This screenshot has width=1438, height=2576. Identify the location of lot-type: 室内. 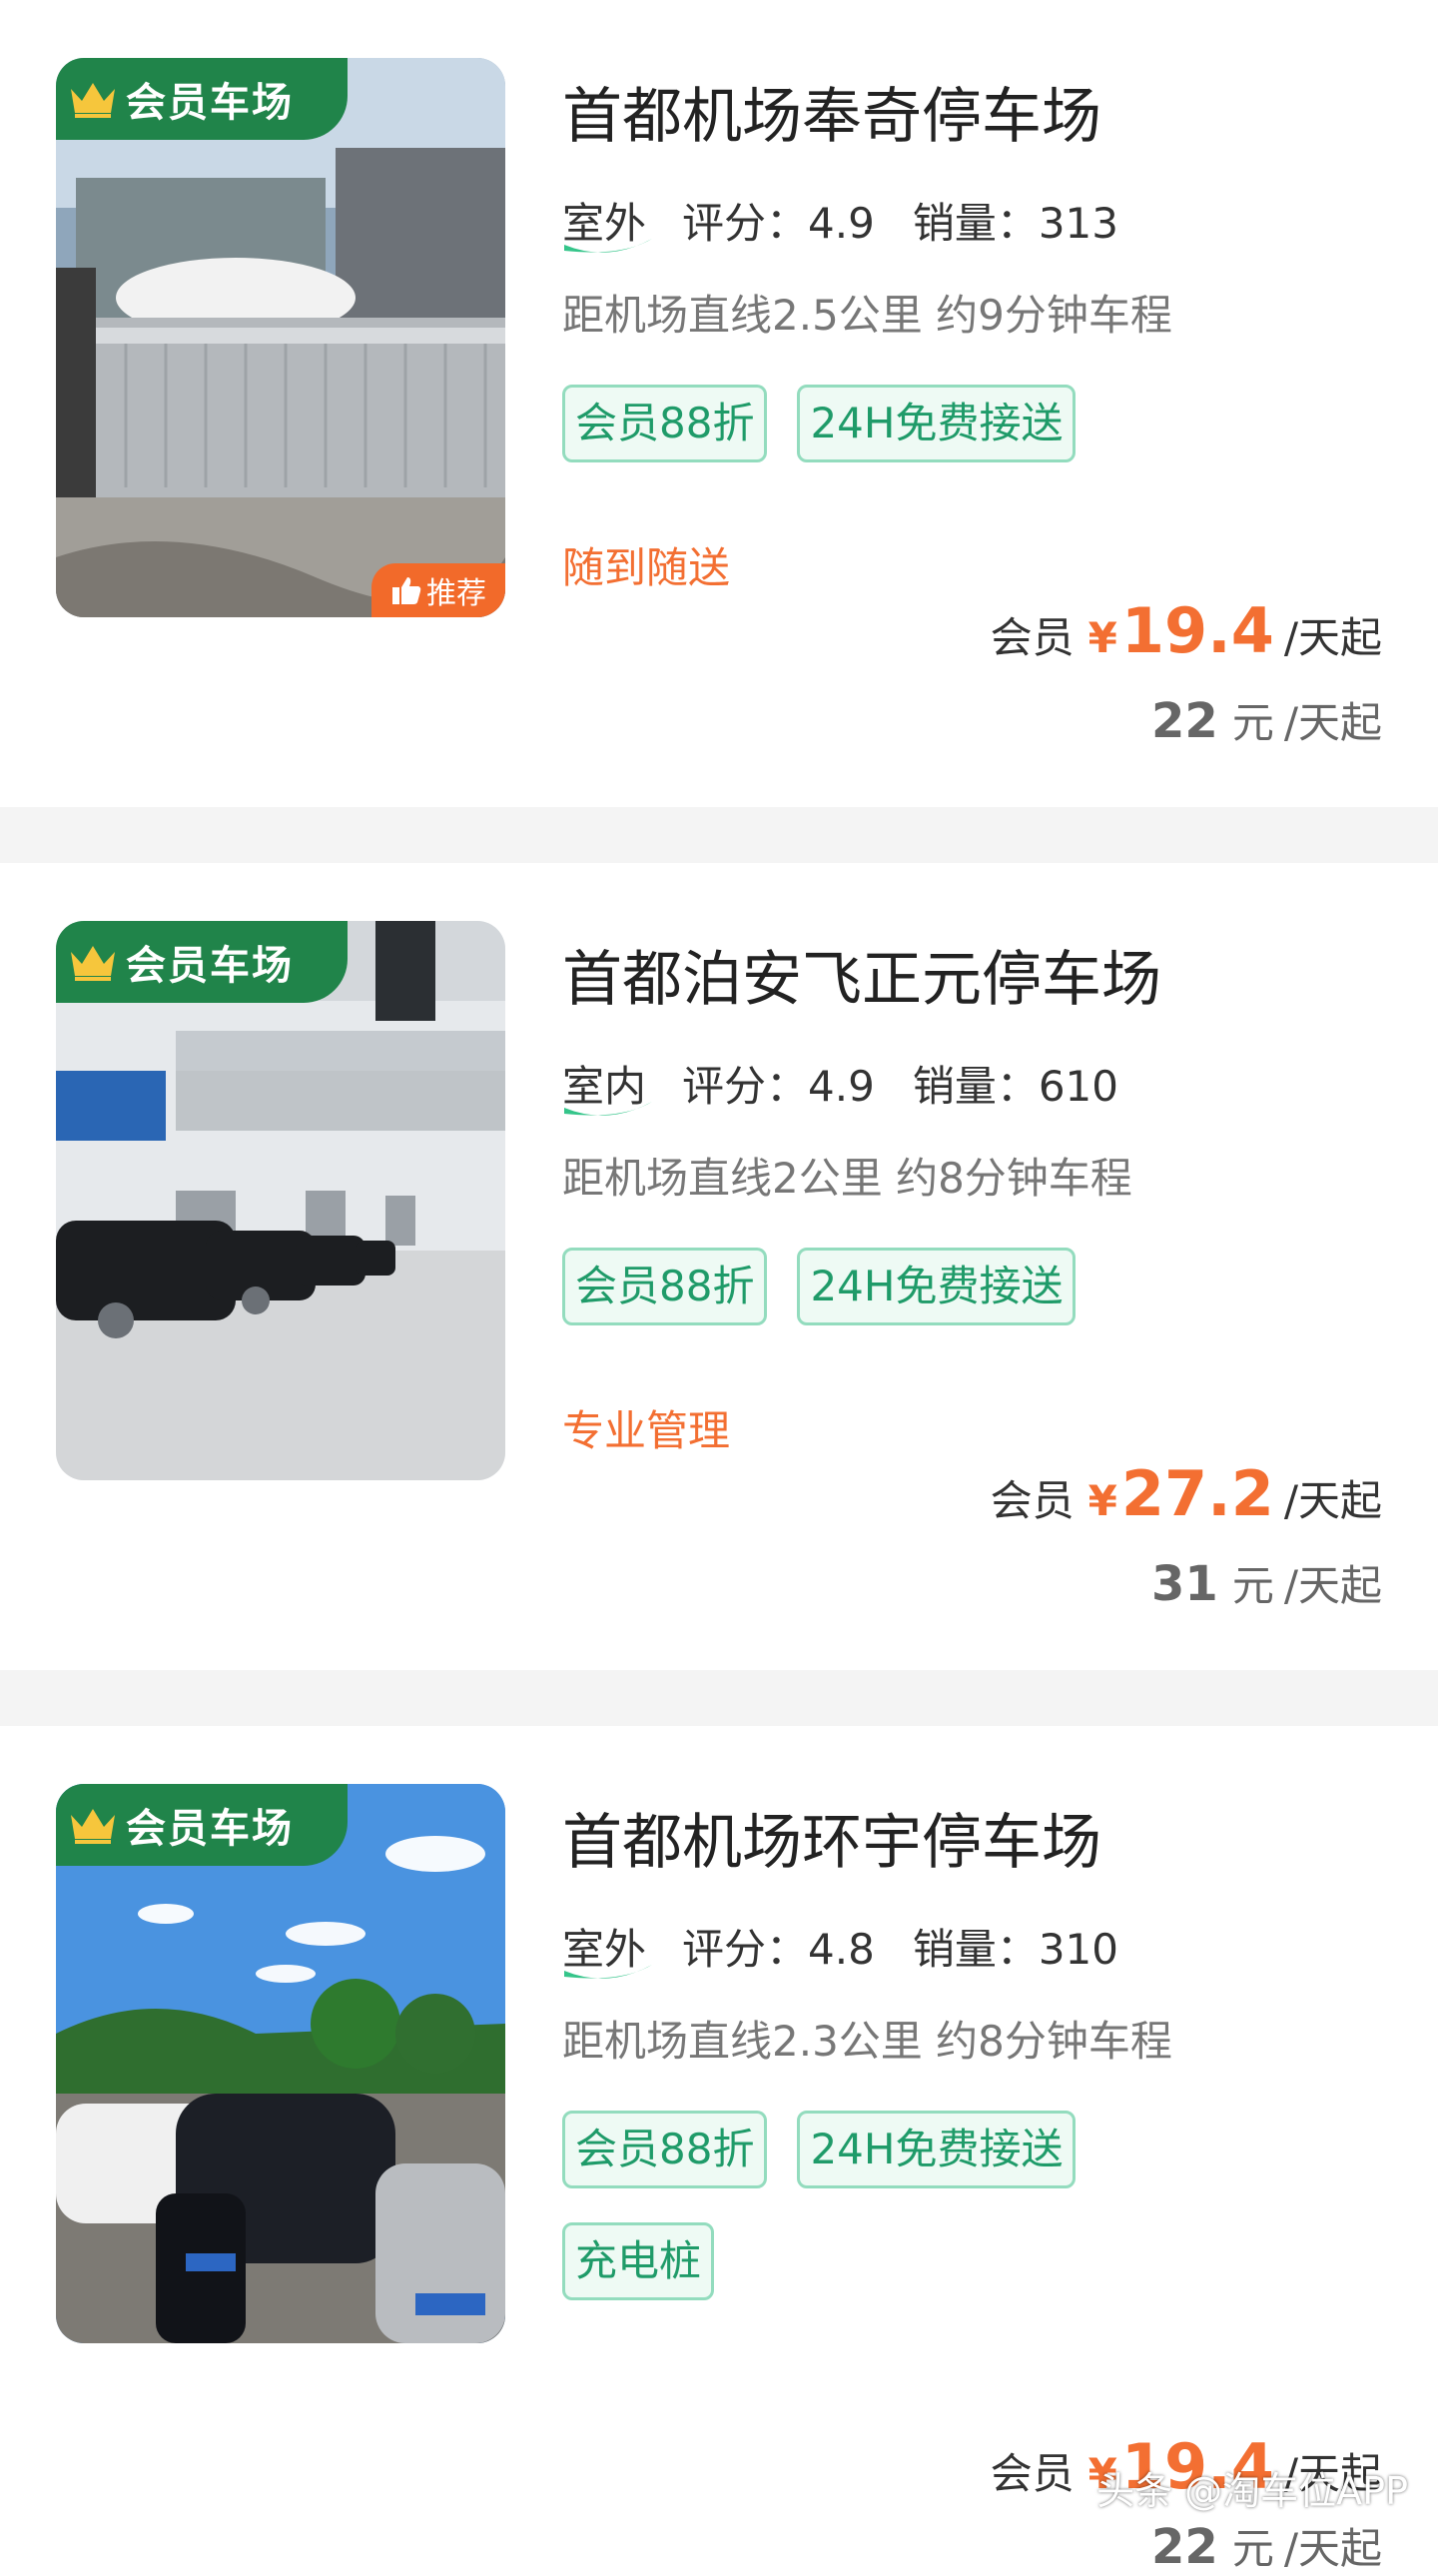
(607, 1085).